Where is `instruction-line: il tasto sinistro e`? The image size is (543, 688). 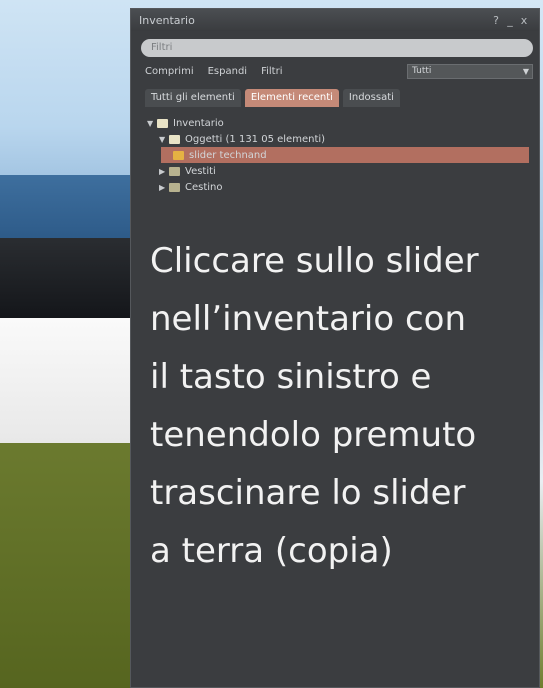
instruction-line: il tasto sinistro e is located at coordinates (291, 377).